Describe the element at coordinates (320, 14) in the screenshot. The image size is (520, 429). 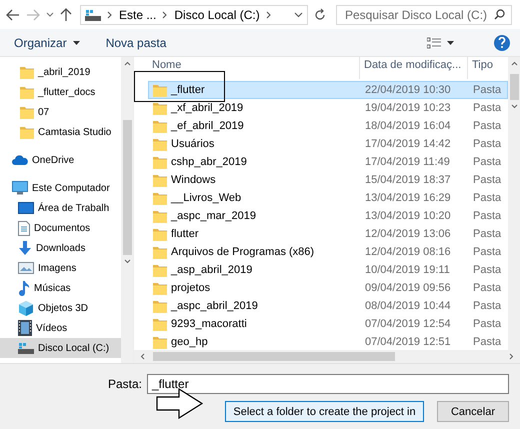
I see `refresh-button` at that location.